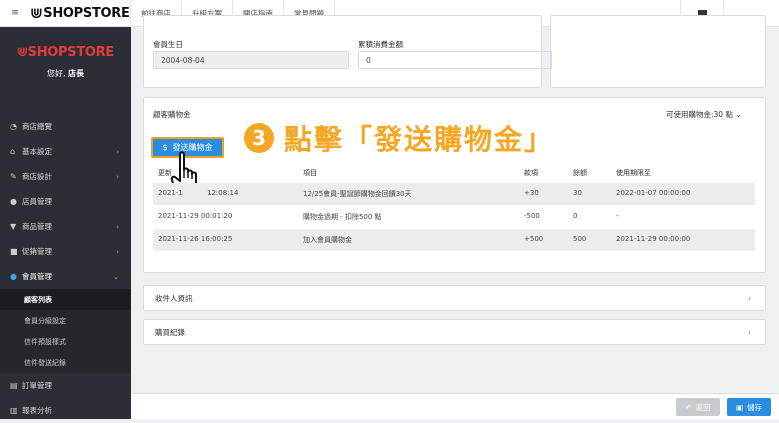 The width and height of the screenshot is (779, 423). Describe the element at coordinates (14, 410) in the screenshot. I see `report-icon: ▥` at that location.